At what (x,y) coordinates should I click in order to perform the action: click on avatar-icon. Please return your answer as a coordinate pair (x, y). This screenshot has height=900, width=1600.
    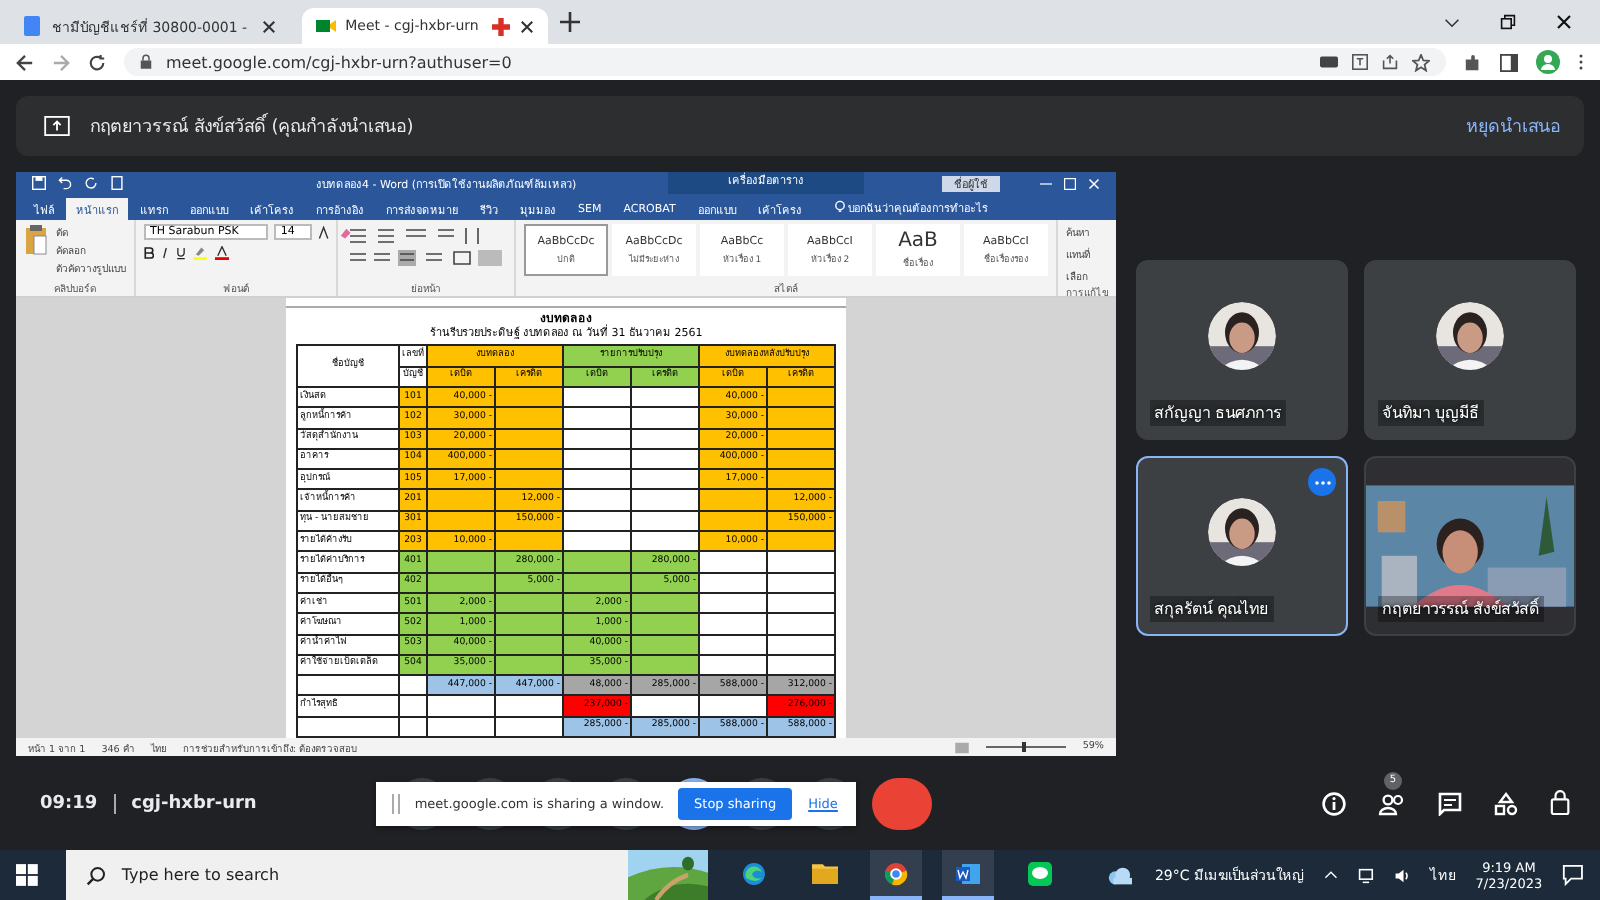
    Looking at the image, I should click on (1548, 62).